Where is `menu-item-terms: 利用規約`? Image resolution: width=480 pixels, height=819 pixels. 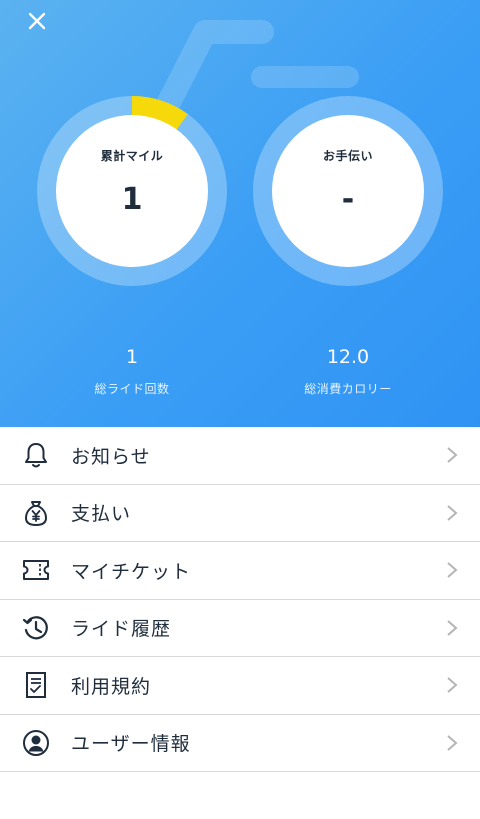 menu-item-terms: 利用規約 is located at coordinates (240, 686).